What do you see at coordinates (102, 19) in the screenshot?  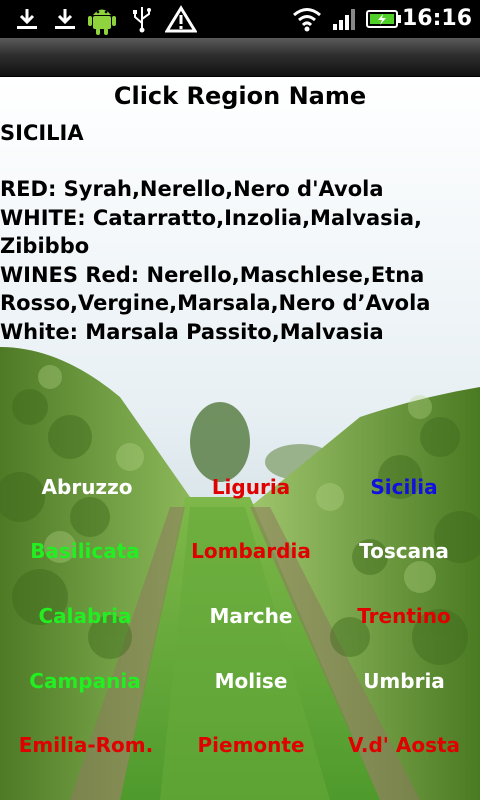 I see `android-icon` at bounding box center [102, 19].